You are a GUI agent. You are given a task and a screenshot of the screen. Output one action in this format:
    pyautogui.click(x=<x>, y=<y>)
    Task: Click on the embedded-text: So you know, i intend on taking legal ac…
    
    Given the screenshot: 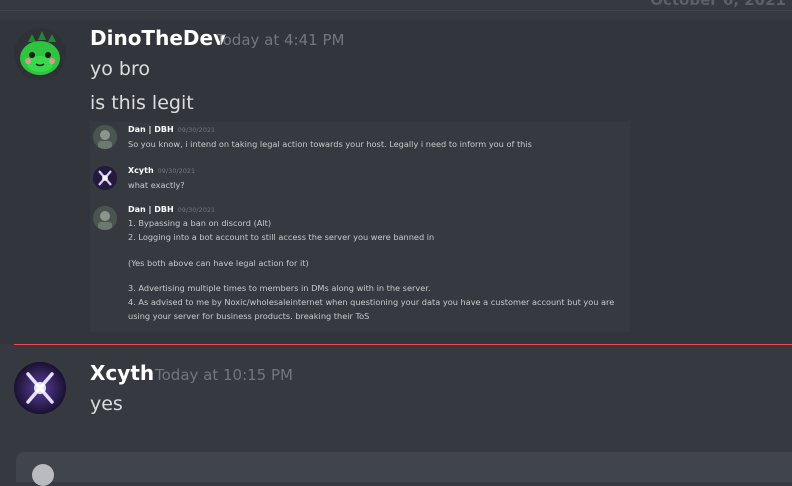 What is the action you would take?
    pyautogui.click(x=330, y=144)
    